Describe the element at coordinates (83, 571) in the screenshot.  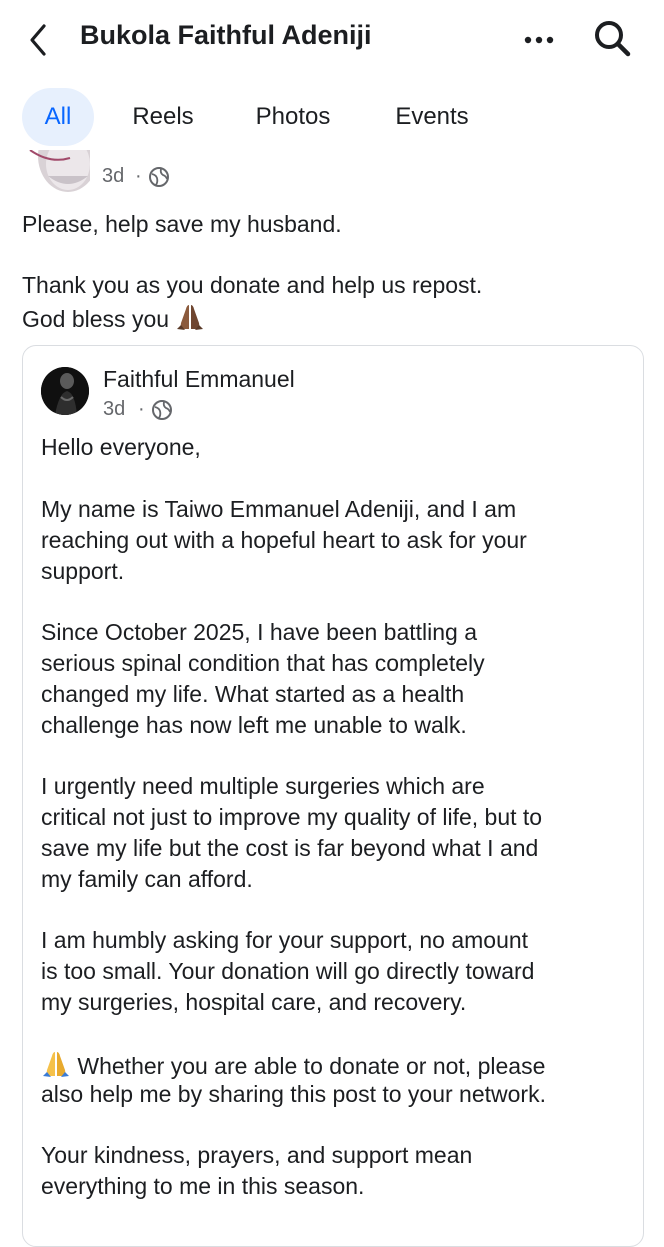
I see `shared-post-line: support.` at that location.